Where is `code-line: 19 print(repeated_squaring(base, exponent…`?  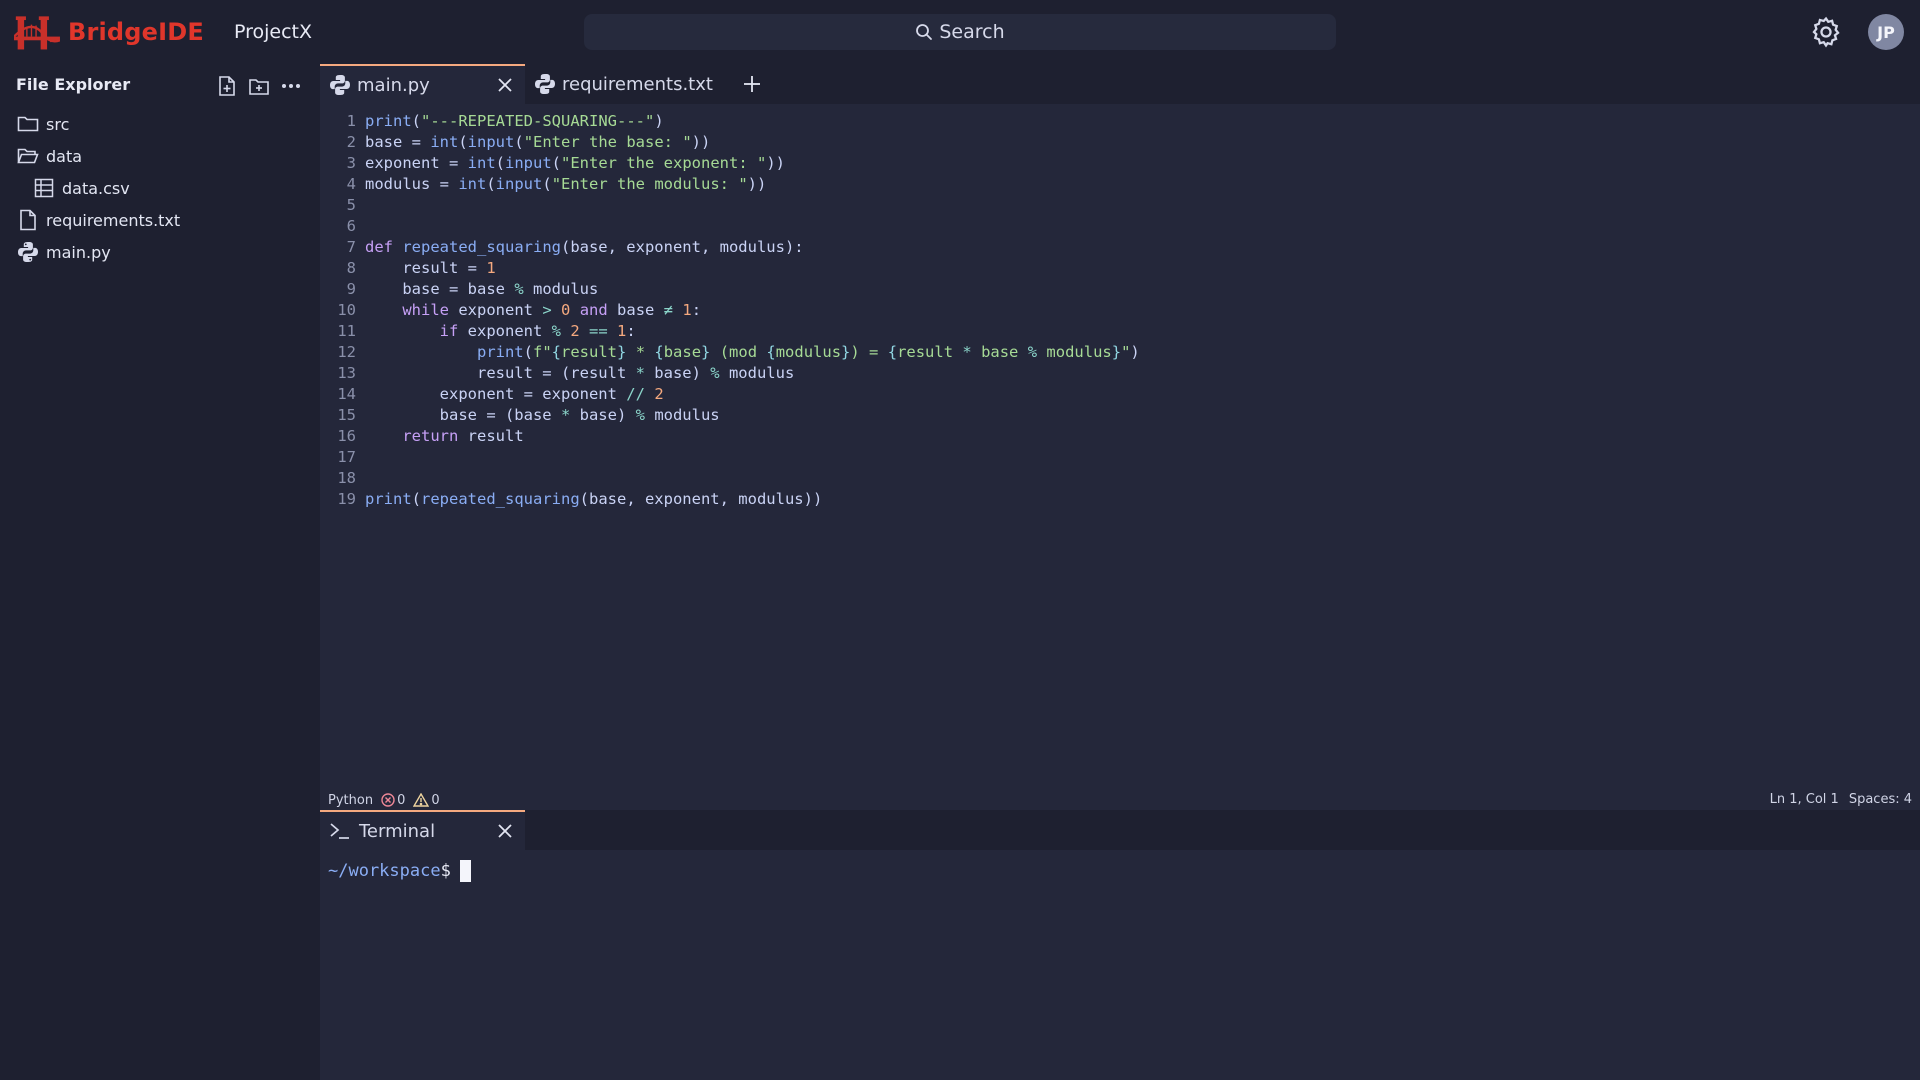
code-line: 19 print(repeated_squaring(base, exponent… is located at coordinates (1120, 499).